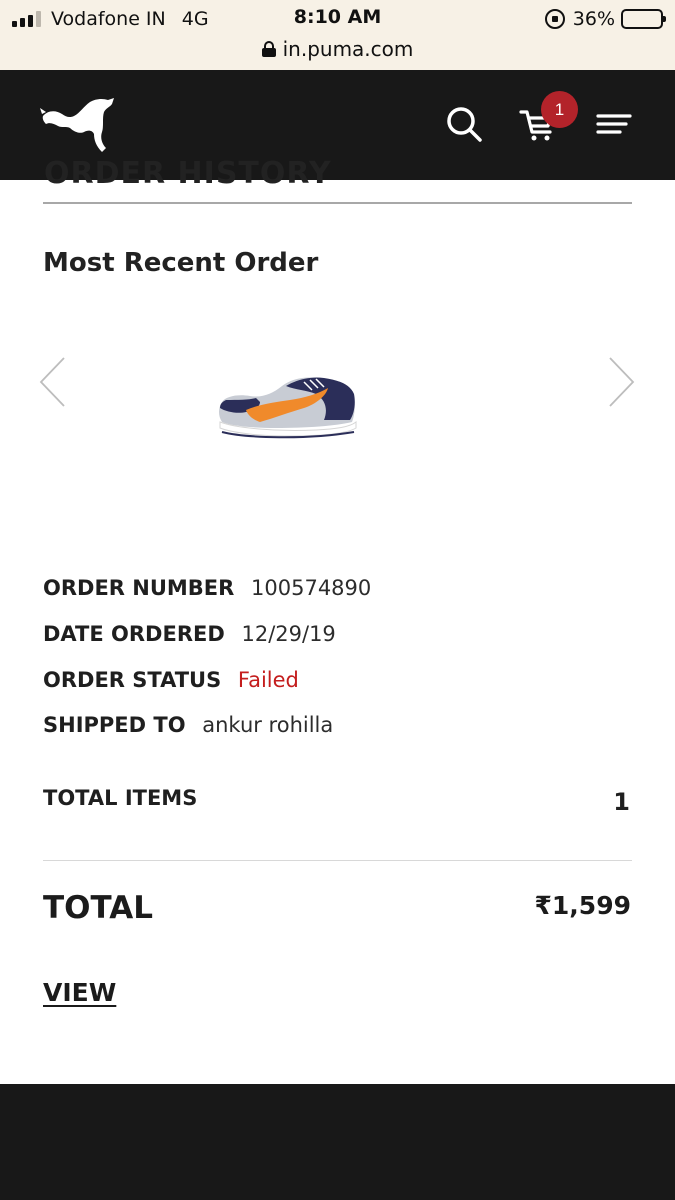 The image size is (675, 1200). I want to click on chevron-right-icon, so click(621, 382).